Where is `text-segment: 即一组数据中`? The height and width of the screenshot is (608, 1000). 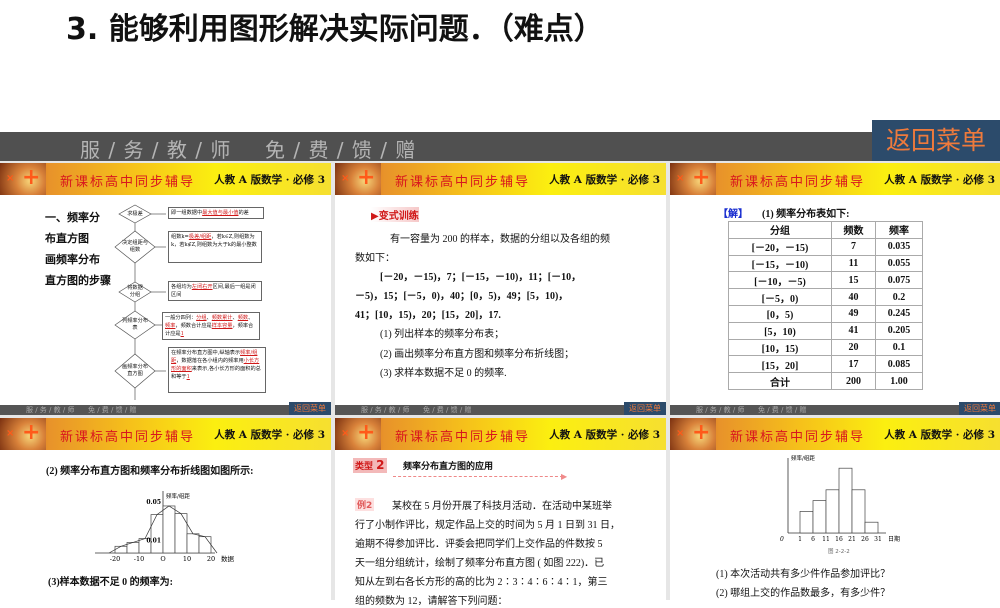
text-segment: 即一组数据中 is located at coordinates (187, 213).